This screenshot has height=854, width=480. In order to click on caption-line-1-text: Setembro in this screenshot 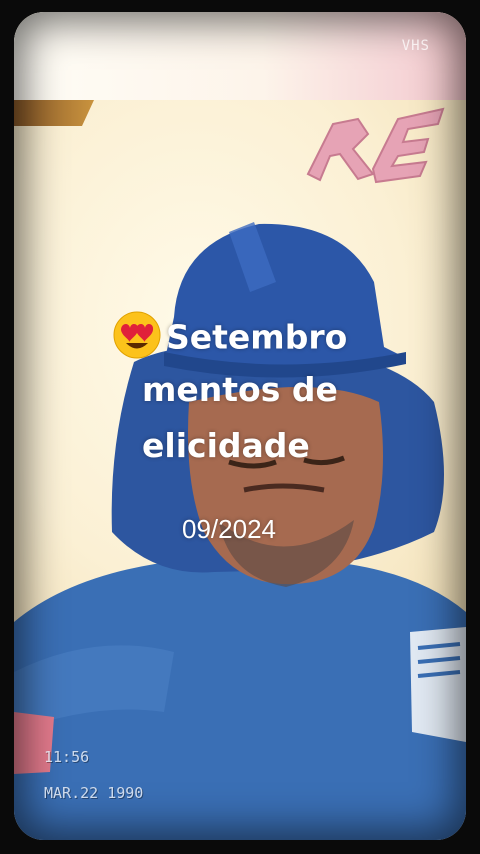, I will do `click(257, 337)`.